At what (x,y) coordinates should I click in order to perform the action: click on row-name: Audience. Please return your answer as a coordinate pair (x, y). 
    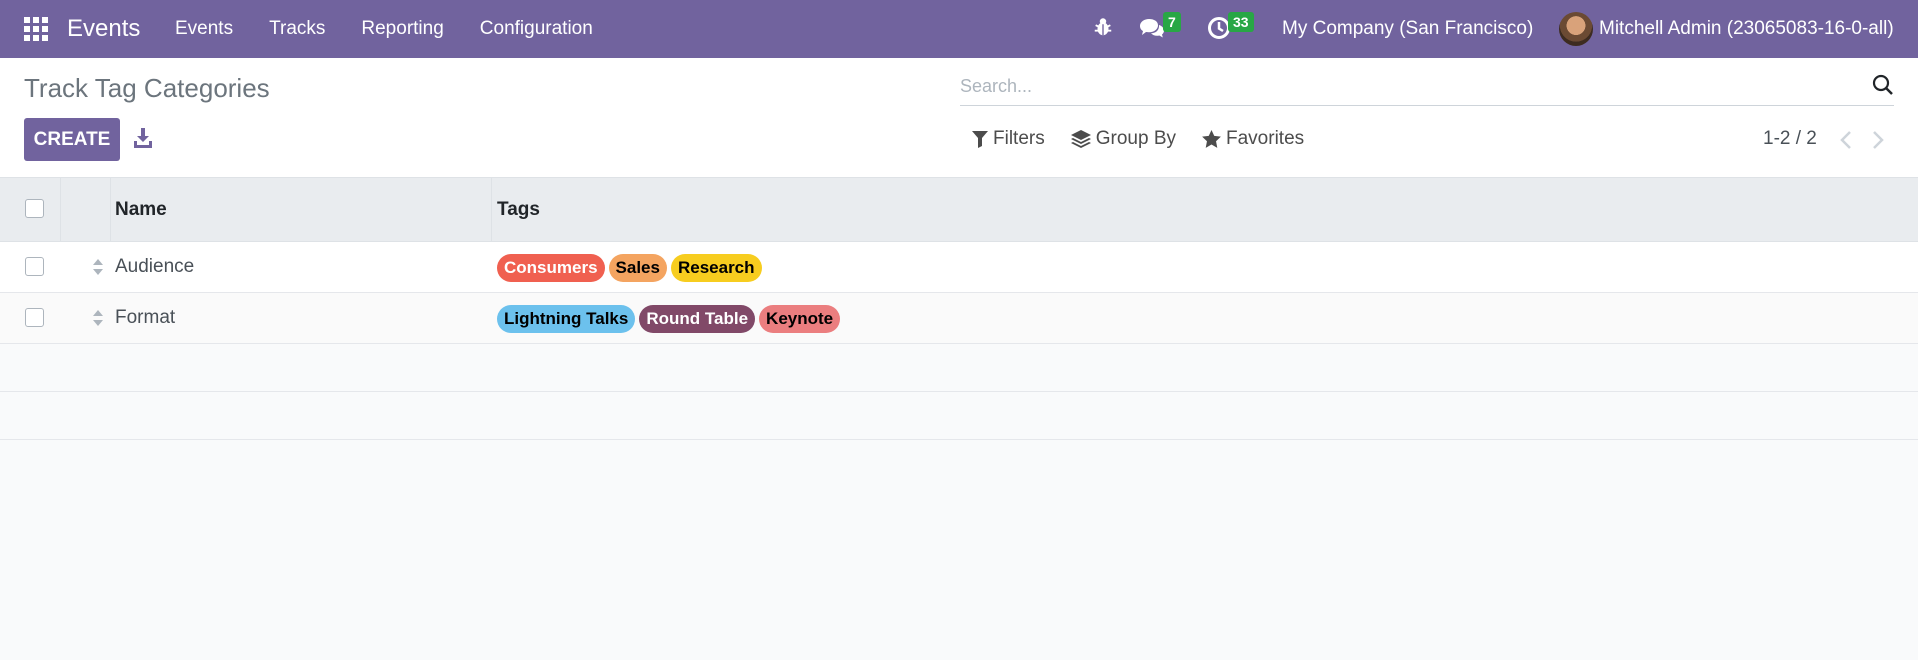
    Looking at the image, I should click on (155, 266).